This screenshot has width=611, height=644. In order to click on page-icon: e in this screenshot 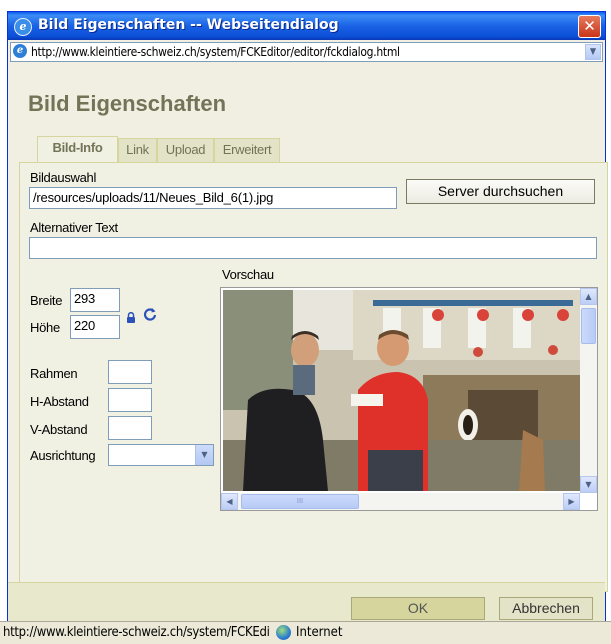, I will do `click(20, 51)`.